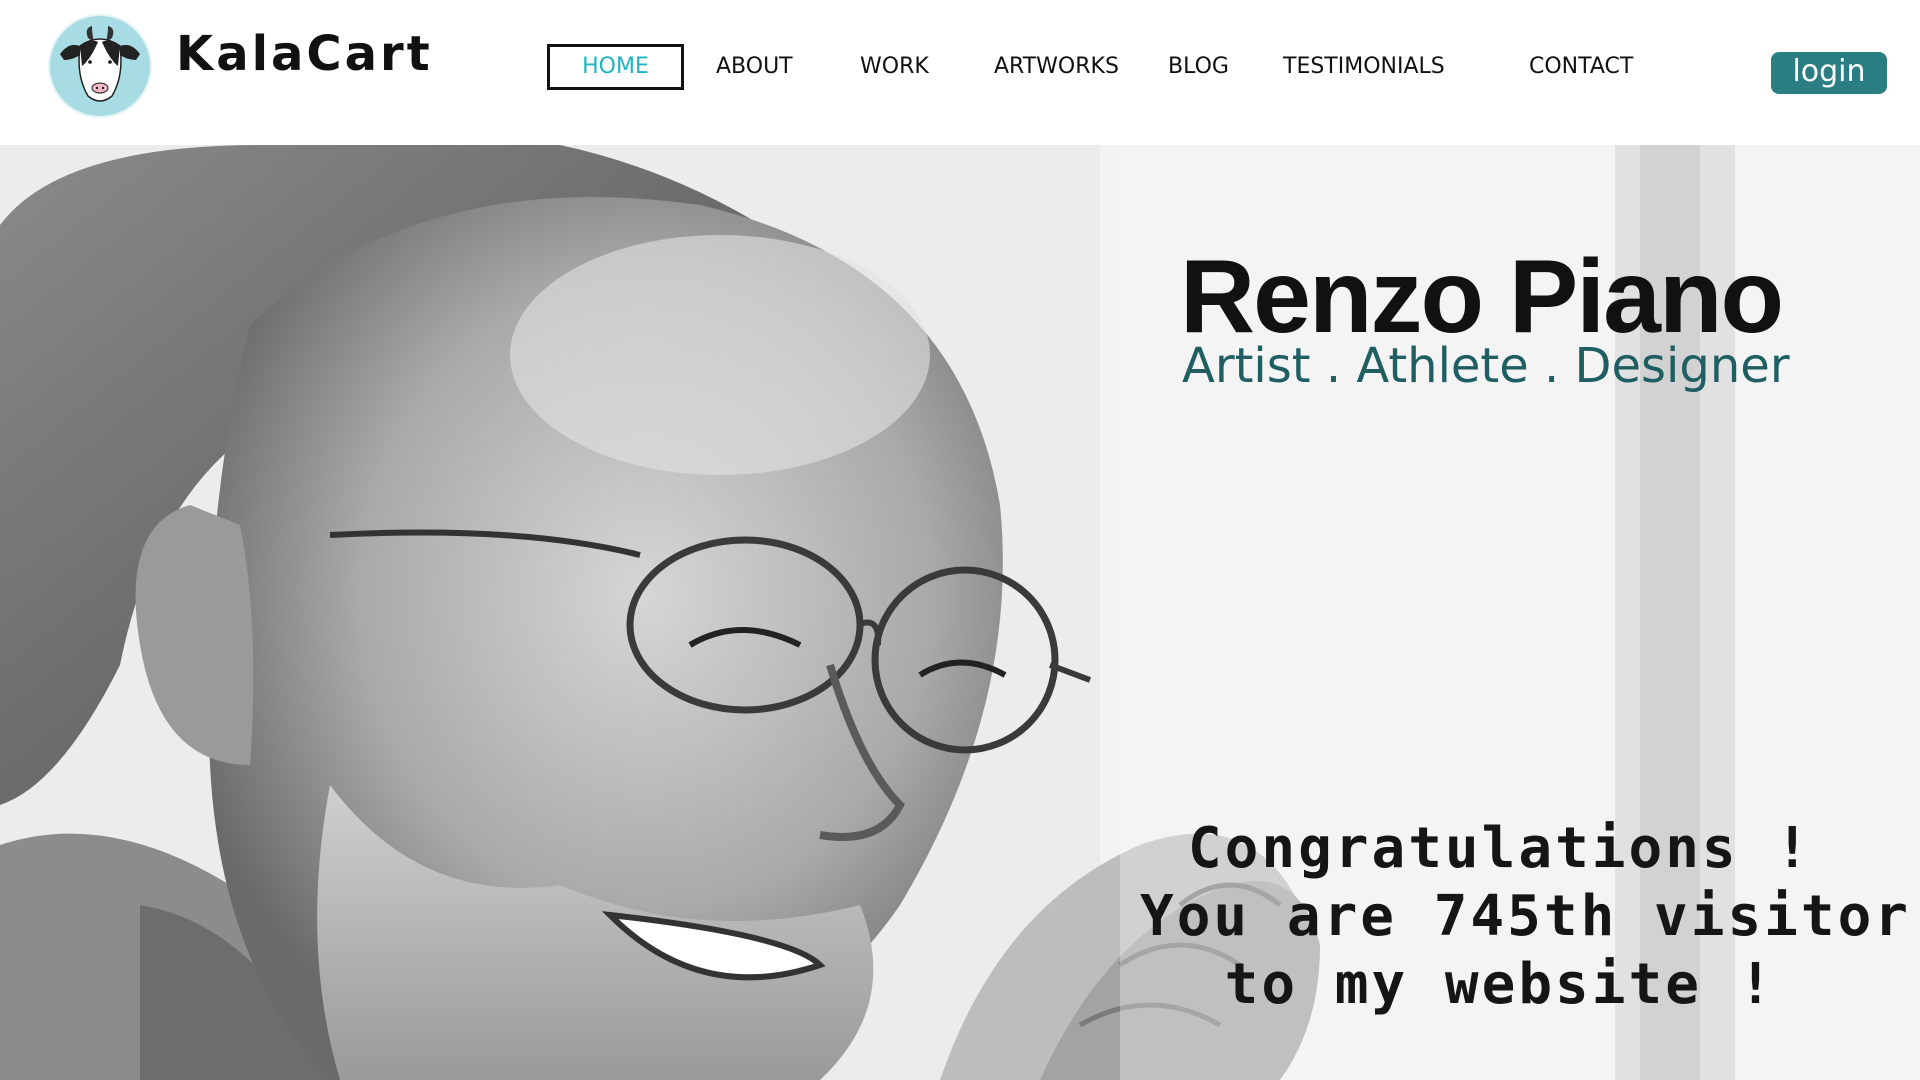  What do you see at coordinates (1829, 73) in the screenshot?
I see `login-button: login` at bounding box center [1829, 73].